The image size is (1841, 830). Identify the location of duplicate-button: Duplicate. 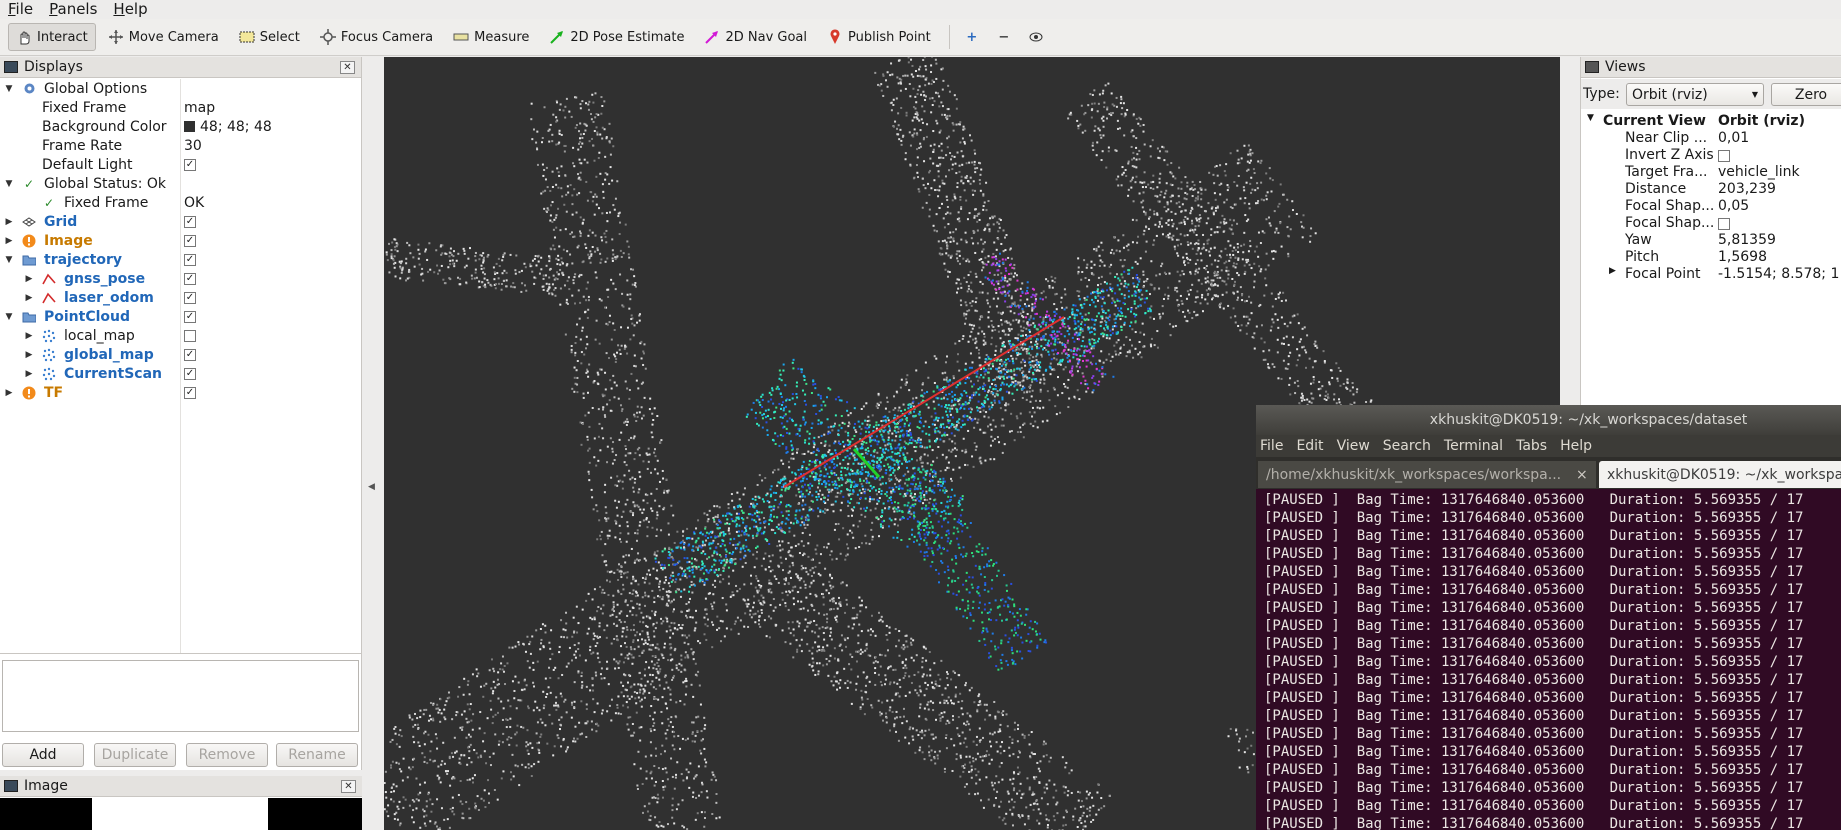
(135, 755).